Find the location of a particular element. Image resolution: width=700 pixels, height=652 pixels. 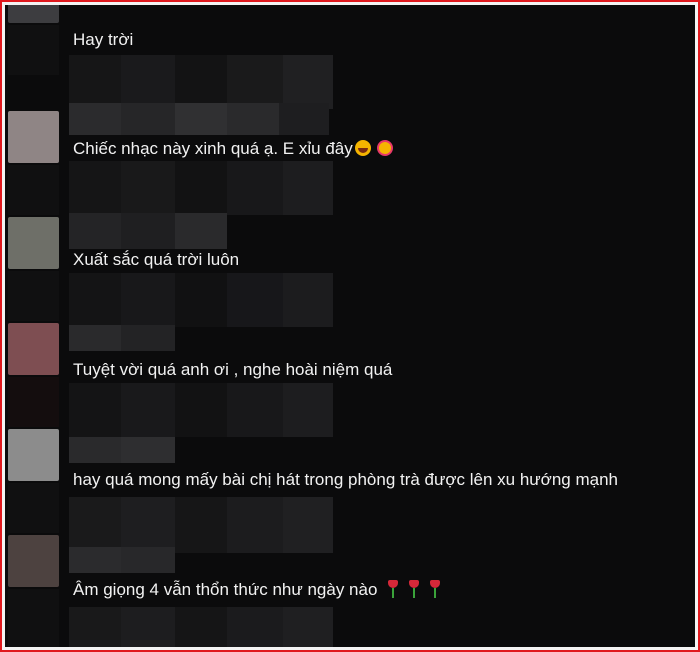

laughing-face-icon is located at coordinates (362, 148).